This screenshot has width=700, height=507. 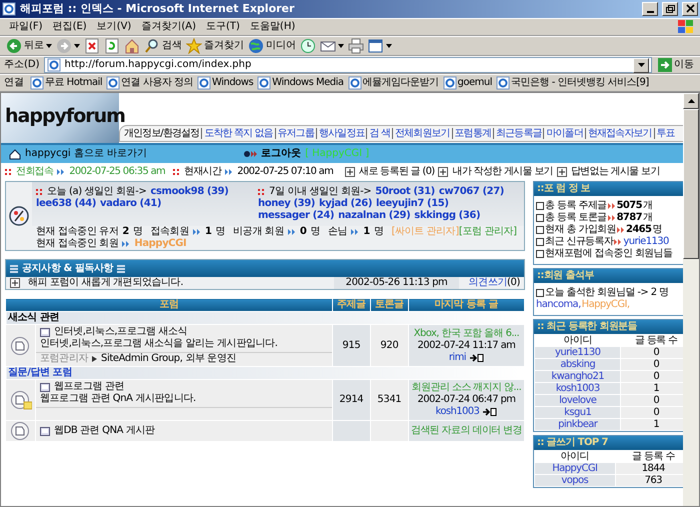 I want to click on restore-button, so click(x=670, y=9).